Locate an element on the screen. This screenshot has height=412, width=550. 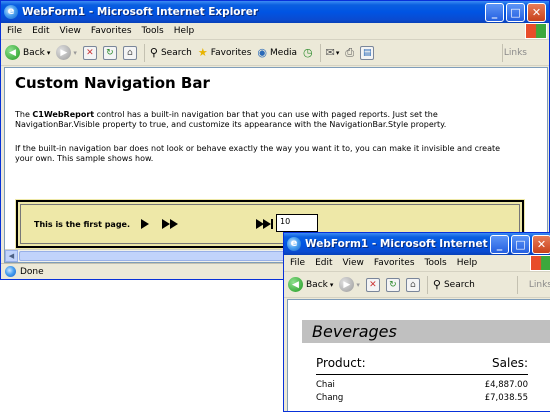
search-button: ⚲ Search is located at coordinates (171, 52).